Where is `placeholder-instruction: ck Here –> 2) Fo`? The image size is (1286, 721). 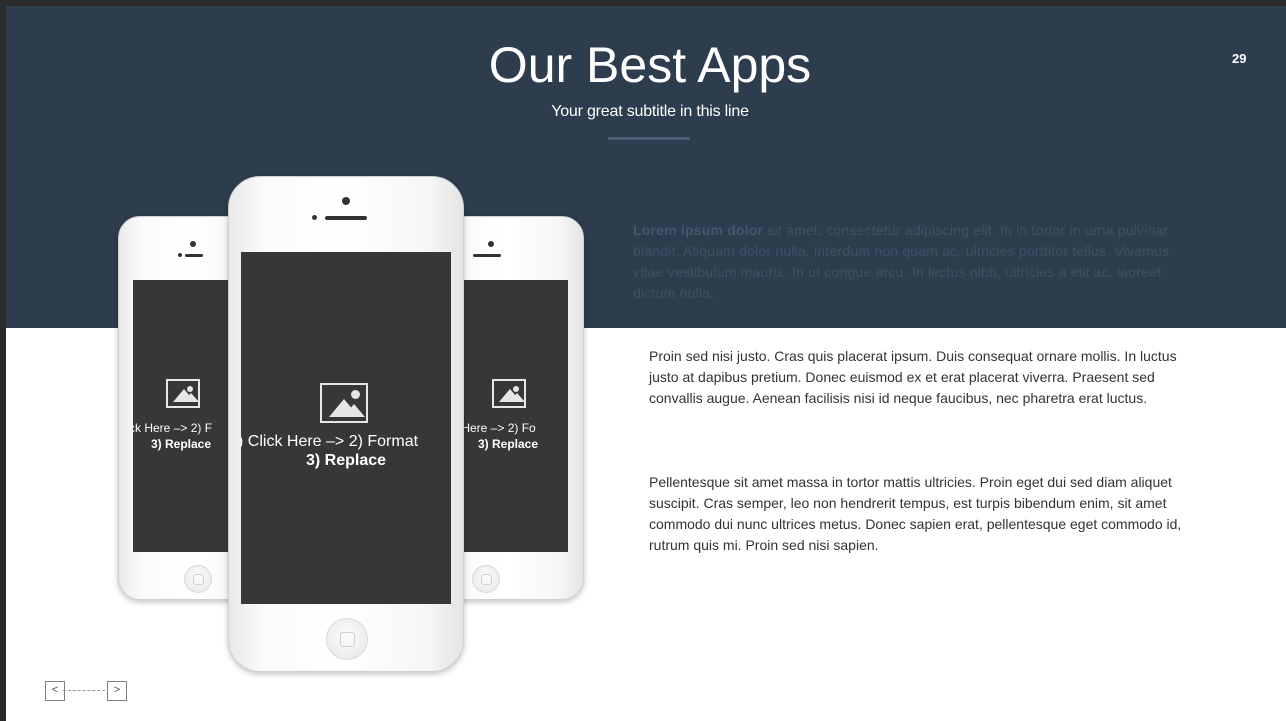 placeholder-instruction: ck Here –> 2) Fo is located at coordinates (492, 428).